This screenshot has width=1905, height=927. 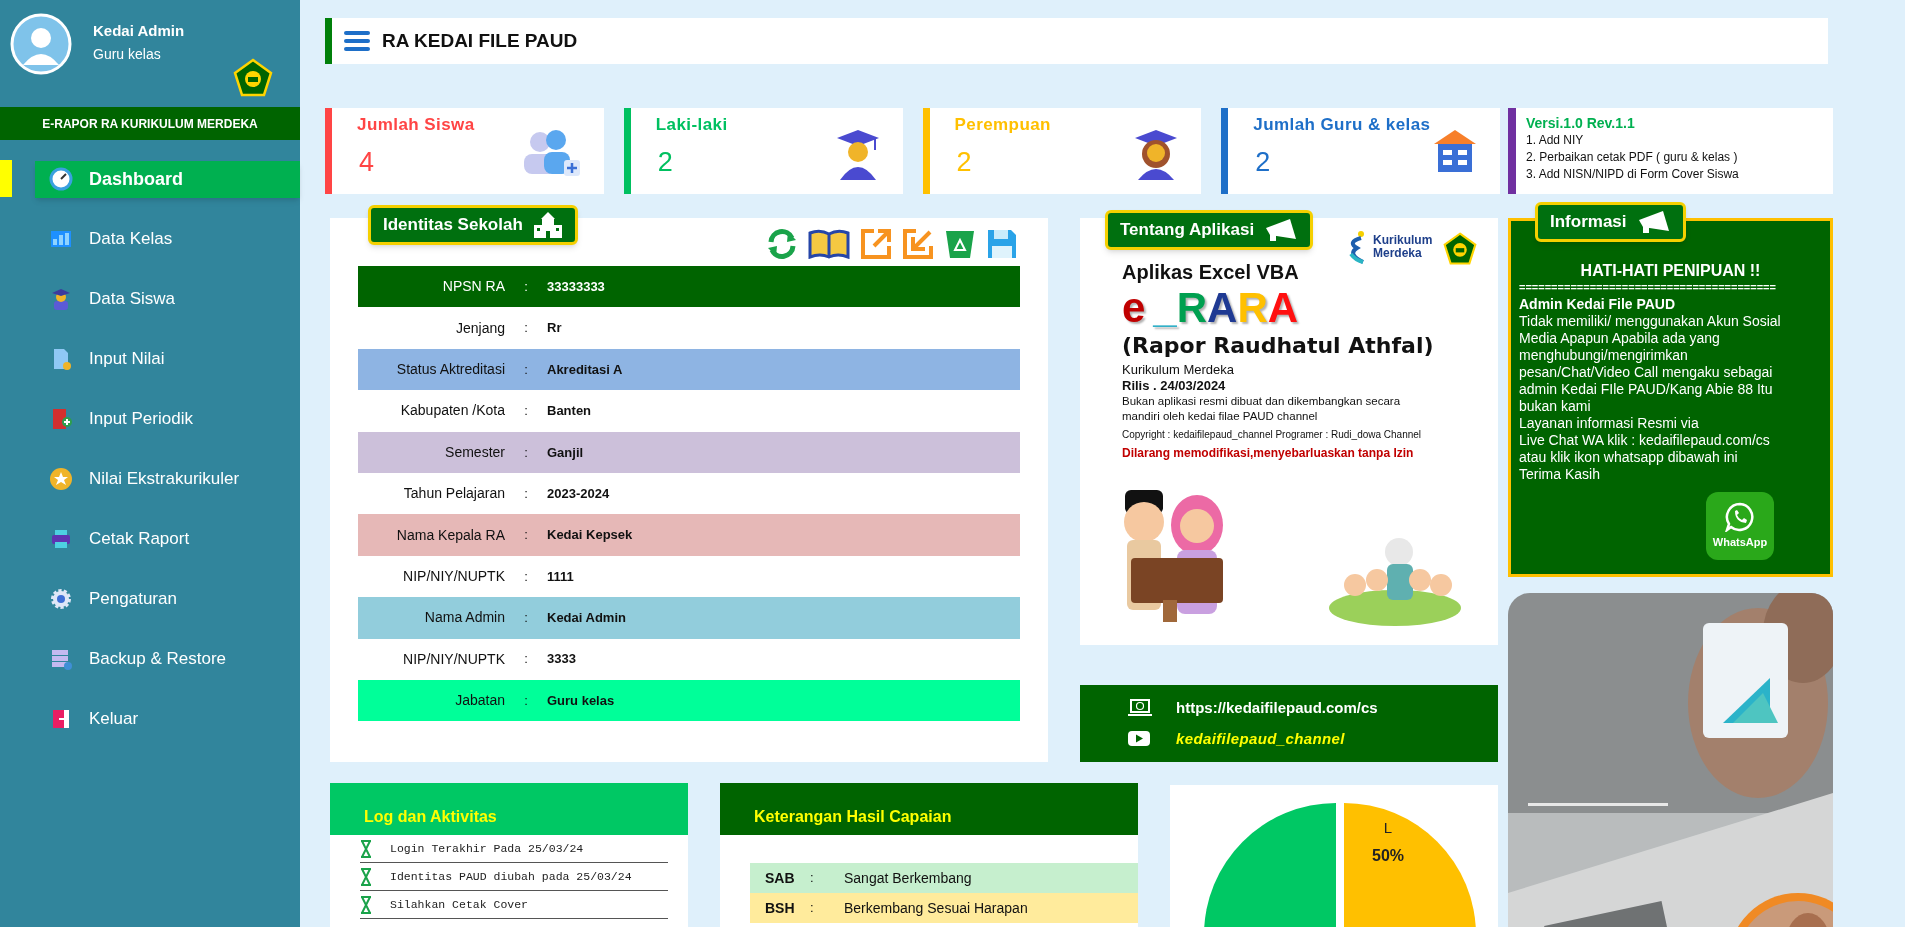 What do you see at coordinates (450, 369) in the screenshot?
I see `field-label: Status Aktreditasi` at bounding box center [450, 369].